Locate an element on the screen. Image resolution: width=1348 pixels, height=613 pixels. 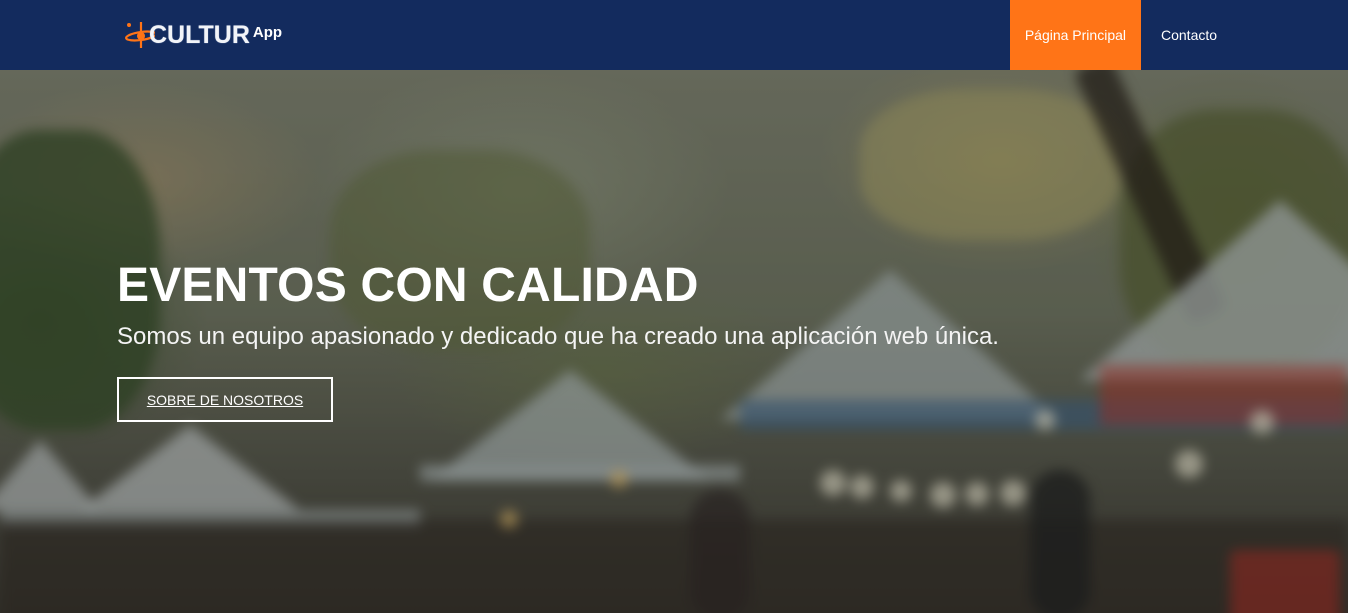
nav-link-contact: Contacto is located at coordinates (1244, 35).